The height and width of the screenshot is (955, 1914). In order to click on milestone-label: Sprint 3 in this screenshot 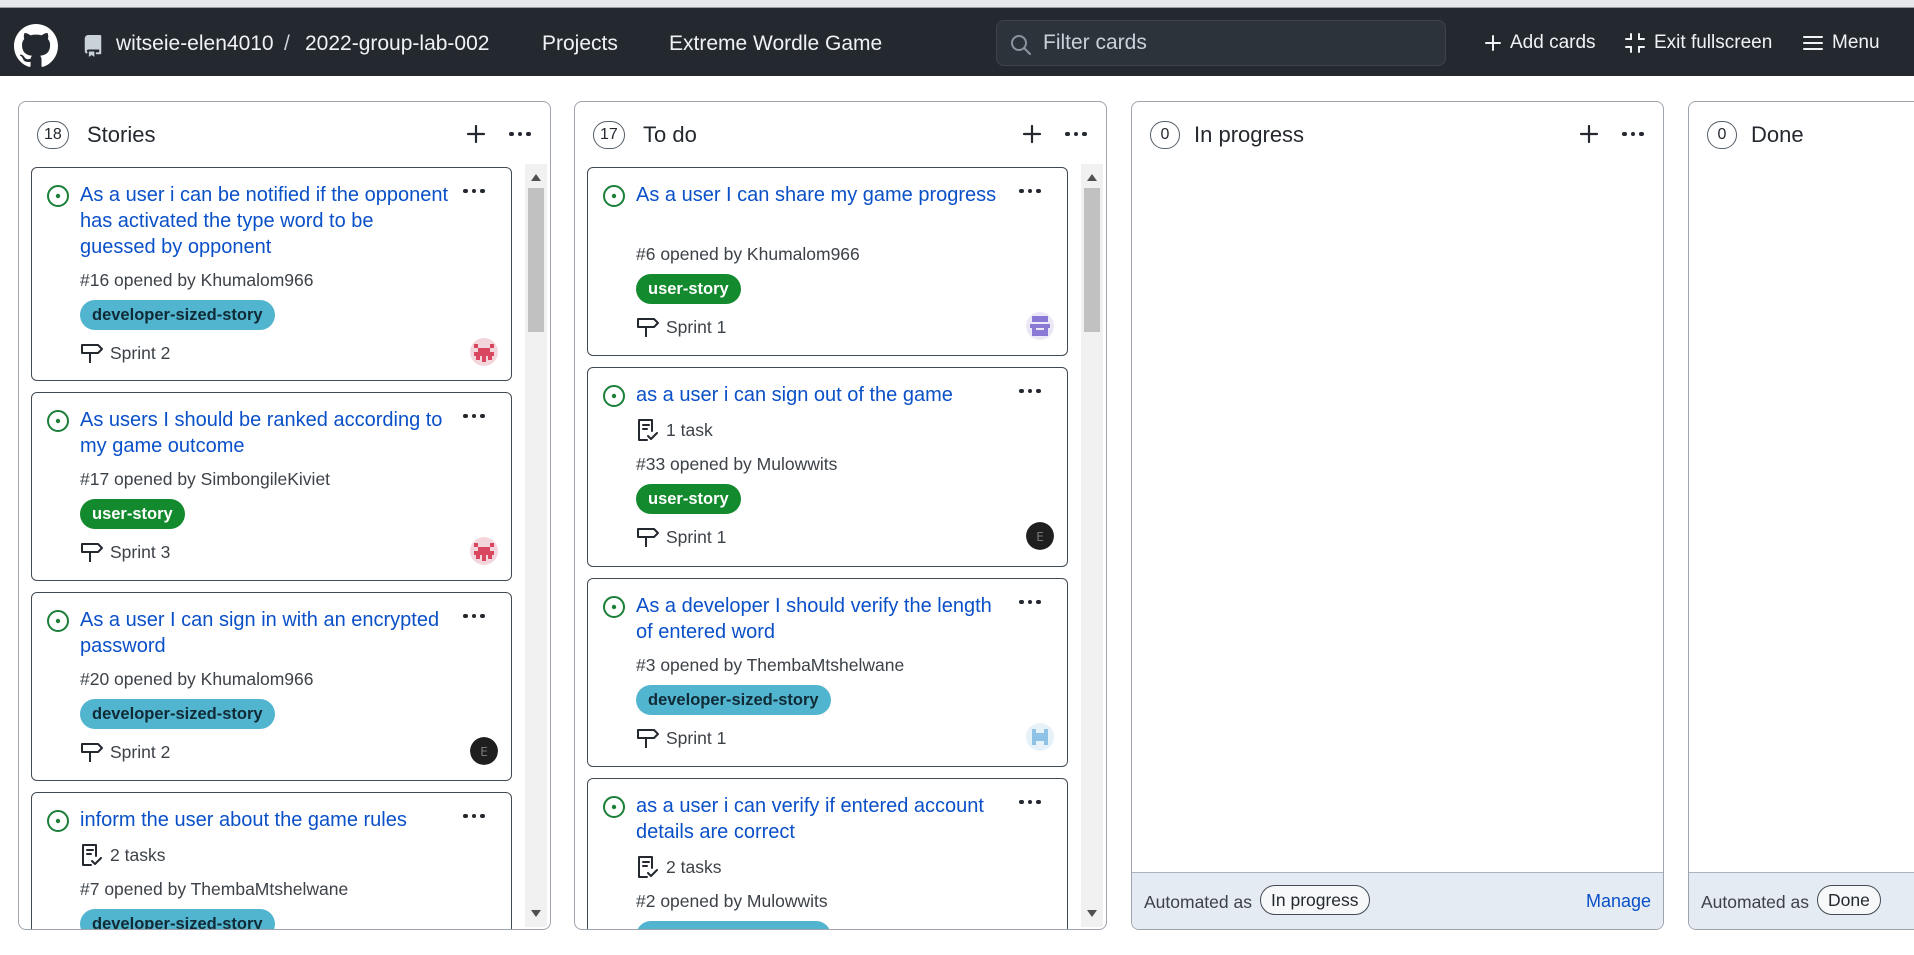, I will do `click(140, 551)`.